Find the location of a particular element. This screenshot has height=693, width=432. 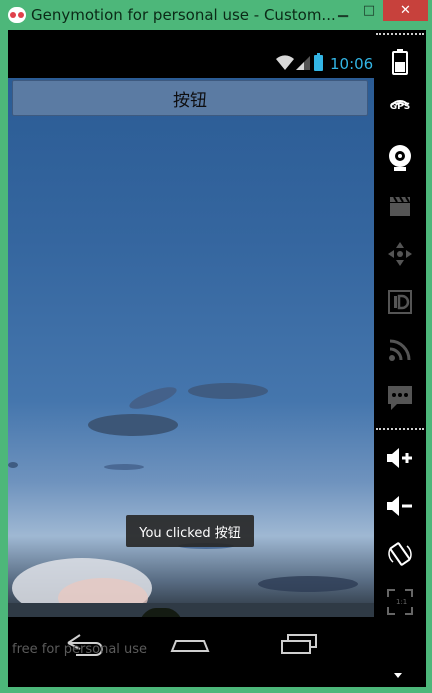

video-tool-button is located at coordinates (400, 206).